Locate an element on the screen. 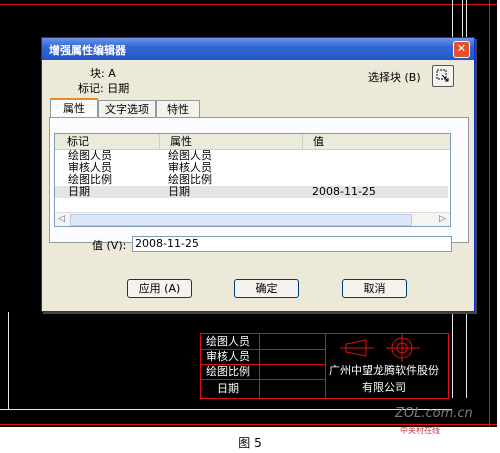  title-block-cell: 绘图人员 is located at coordinates (228, 341).